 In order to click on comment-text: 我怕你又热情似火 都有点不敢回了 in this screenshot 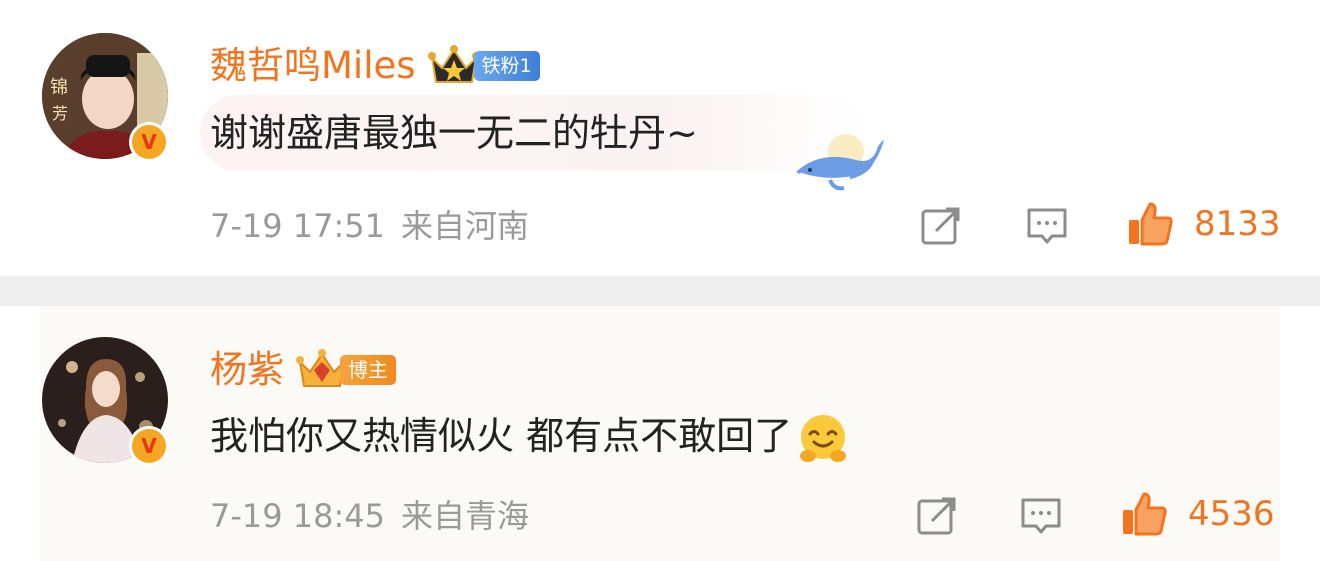, I will do `click(530, 438)`.